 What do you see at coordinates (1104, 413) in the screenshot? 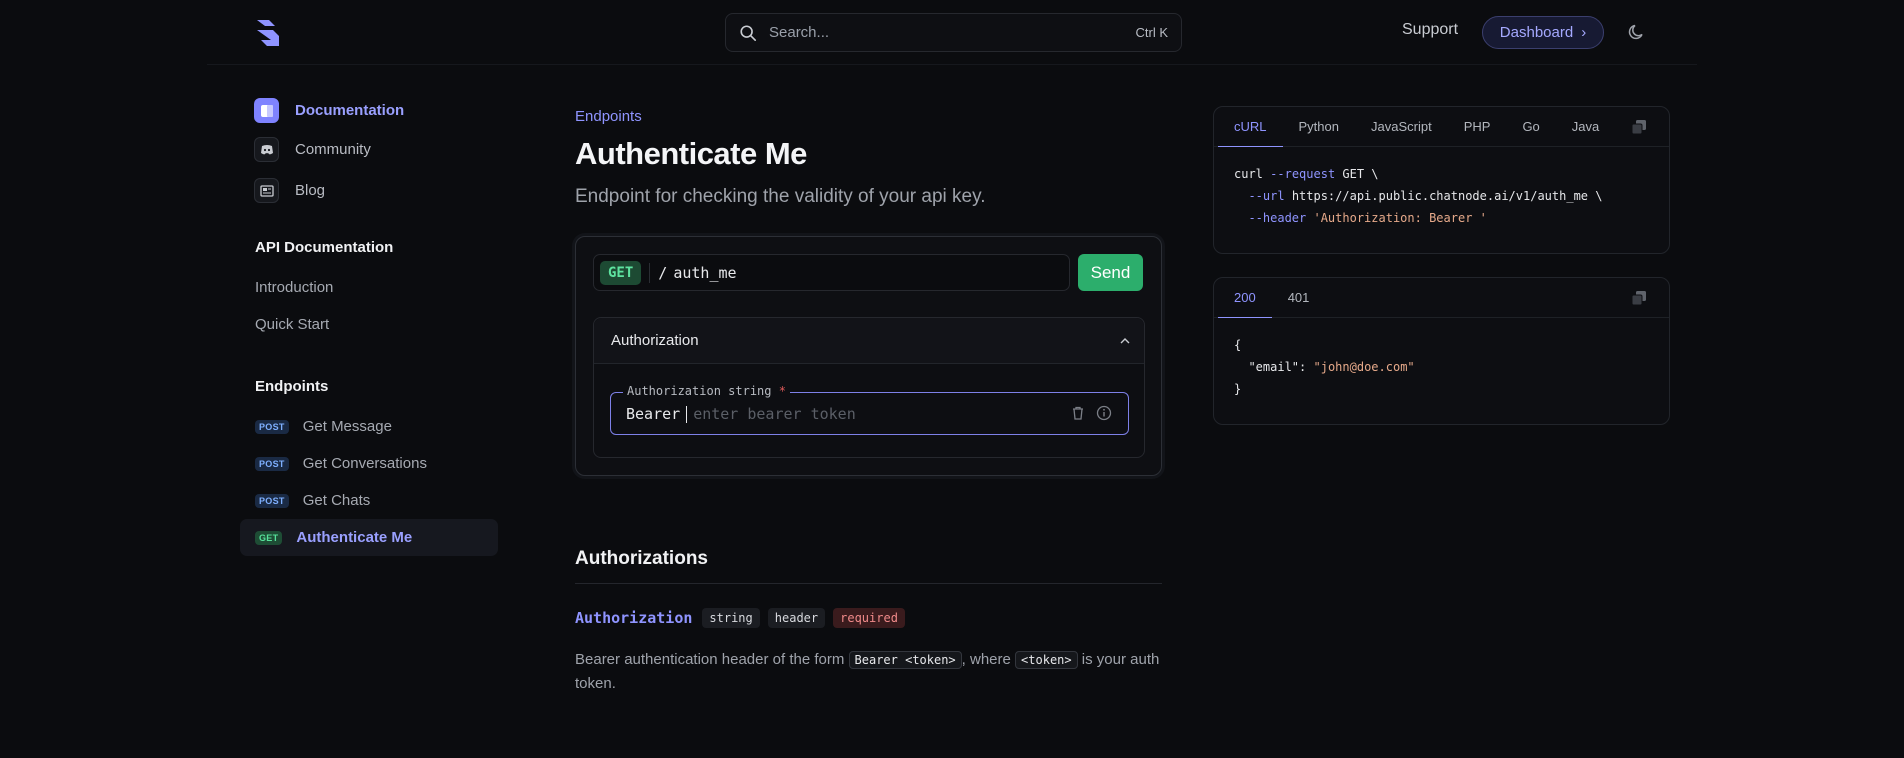
I see `info-icon` at bounding box center [1104, 413].